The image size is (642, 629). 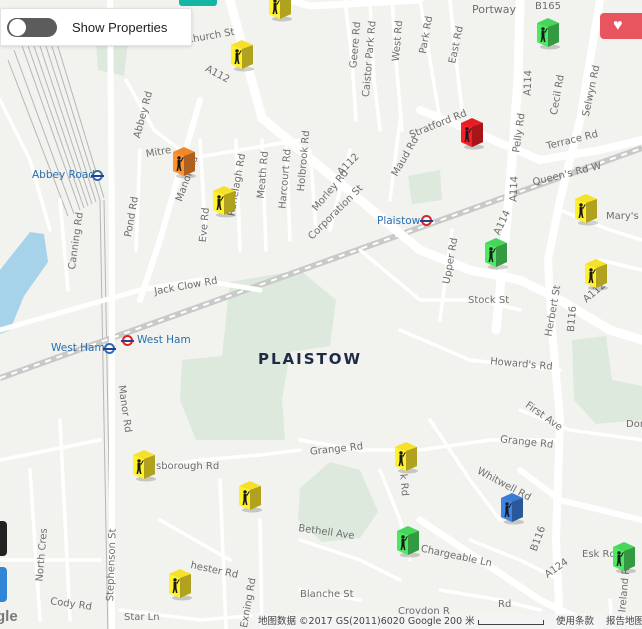 What do you see at coordinates (505, 604) in the screenshot?
I see `street-label: Rd` at bounding box center [505, 604].